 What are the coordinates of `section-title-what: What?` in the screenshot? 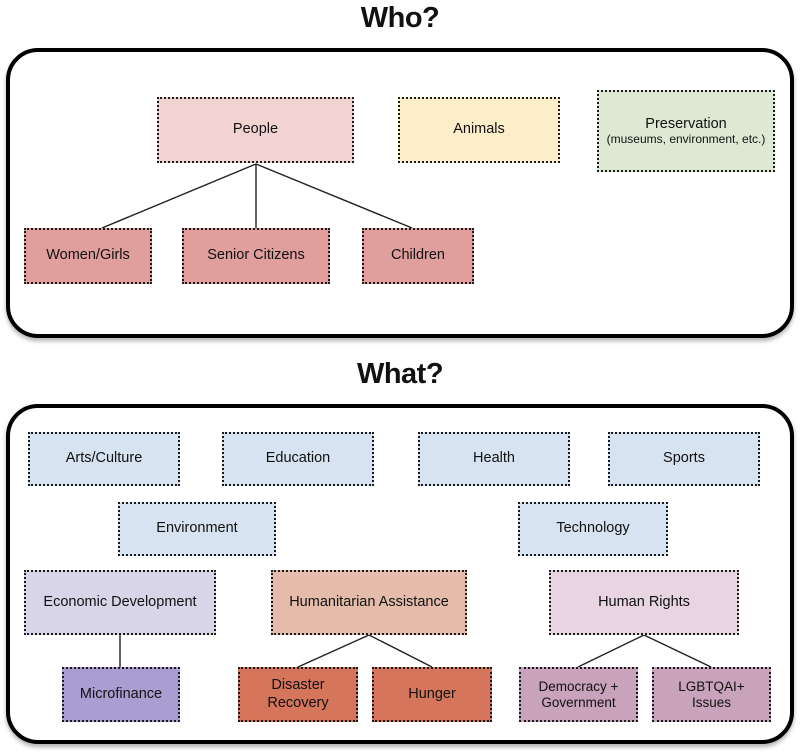 It's located at (400, 374).